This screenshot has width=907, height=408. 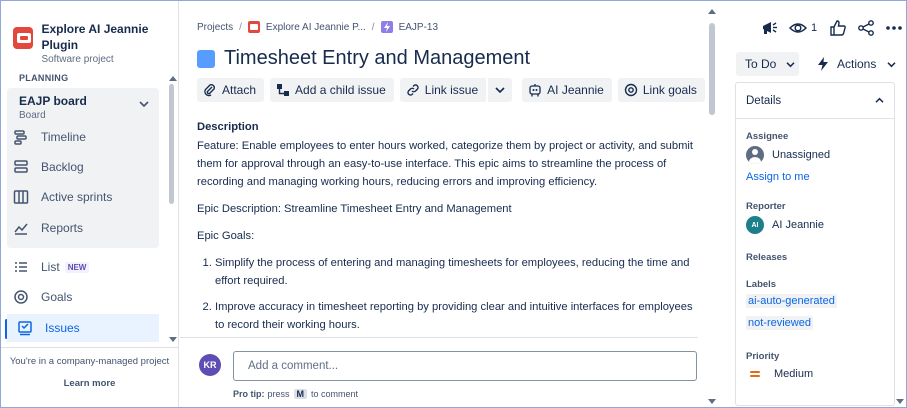 I want to click on eye-icon, so click(x=798, y=28).